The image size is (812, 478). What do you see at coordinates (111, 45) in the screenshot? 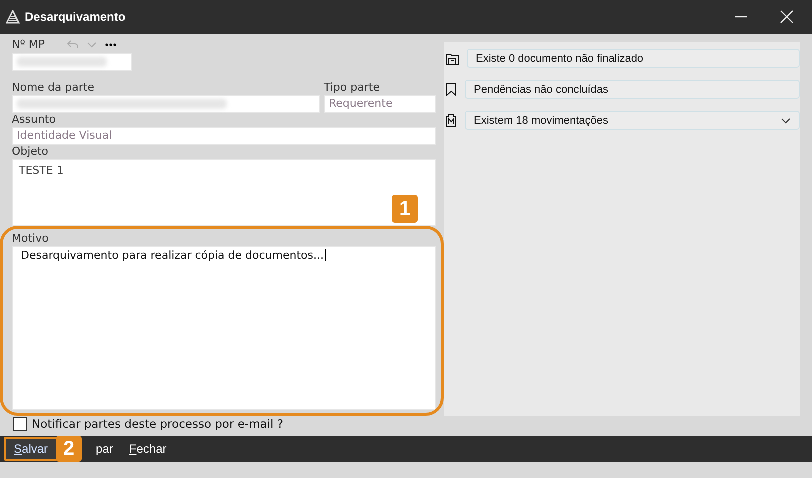
I see `more-icon` at bounding box center [111, 45].